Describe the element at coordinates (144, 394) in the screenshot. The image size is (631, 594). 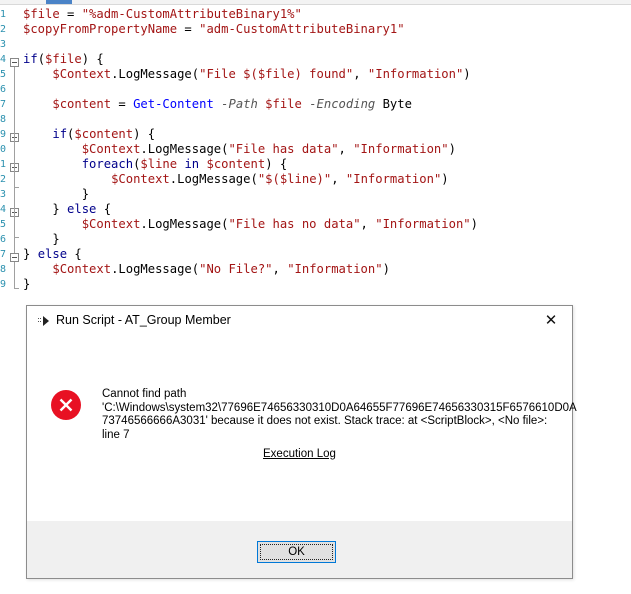
I see `error-message-line: Cannot find path` at that location.